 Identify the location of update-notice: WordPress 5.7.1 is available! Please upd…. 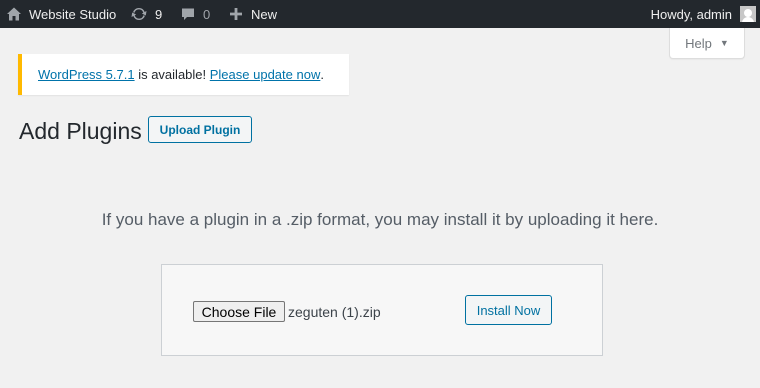
(183, 74).